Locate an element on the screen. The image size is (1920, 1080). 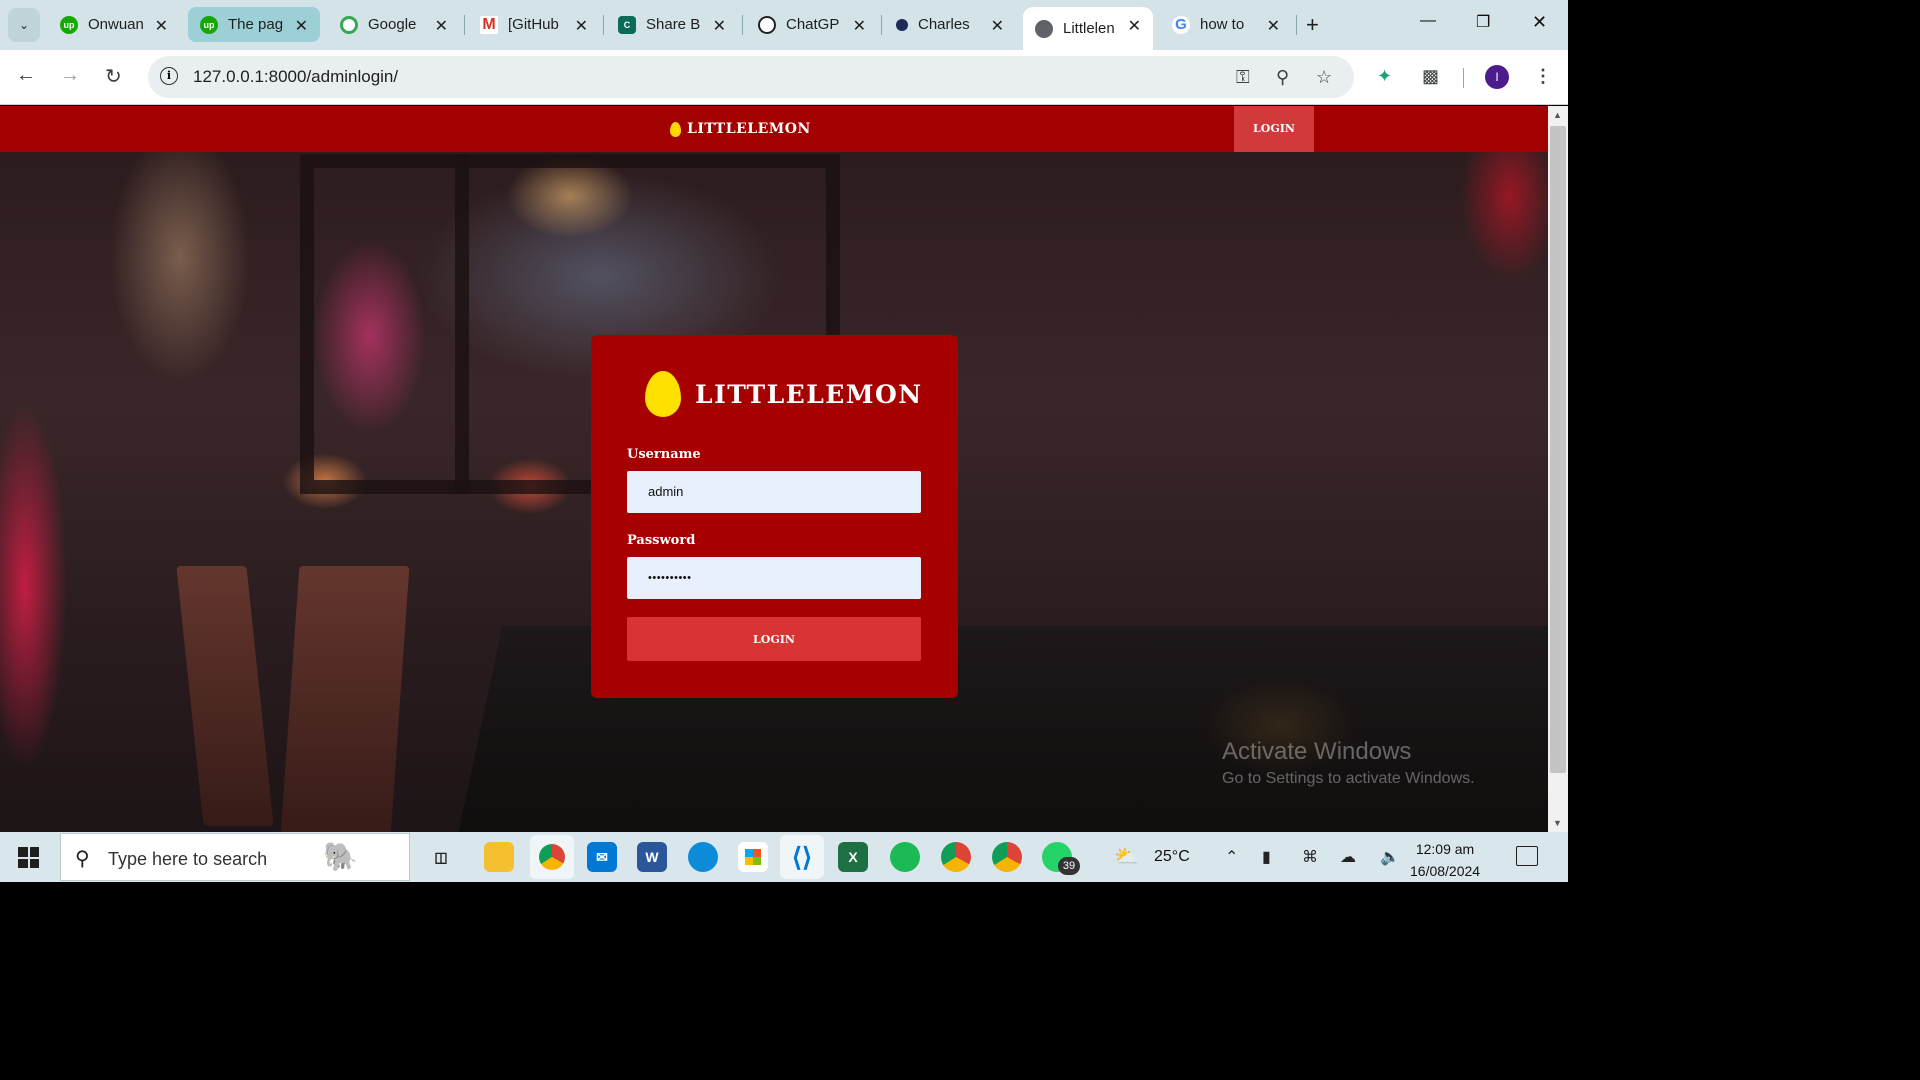
extension-bird-icon: ✦ is located at coordinates (1384, 76).